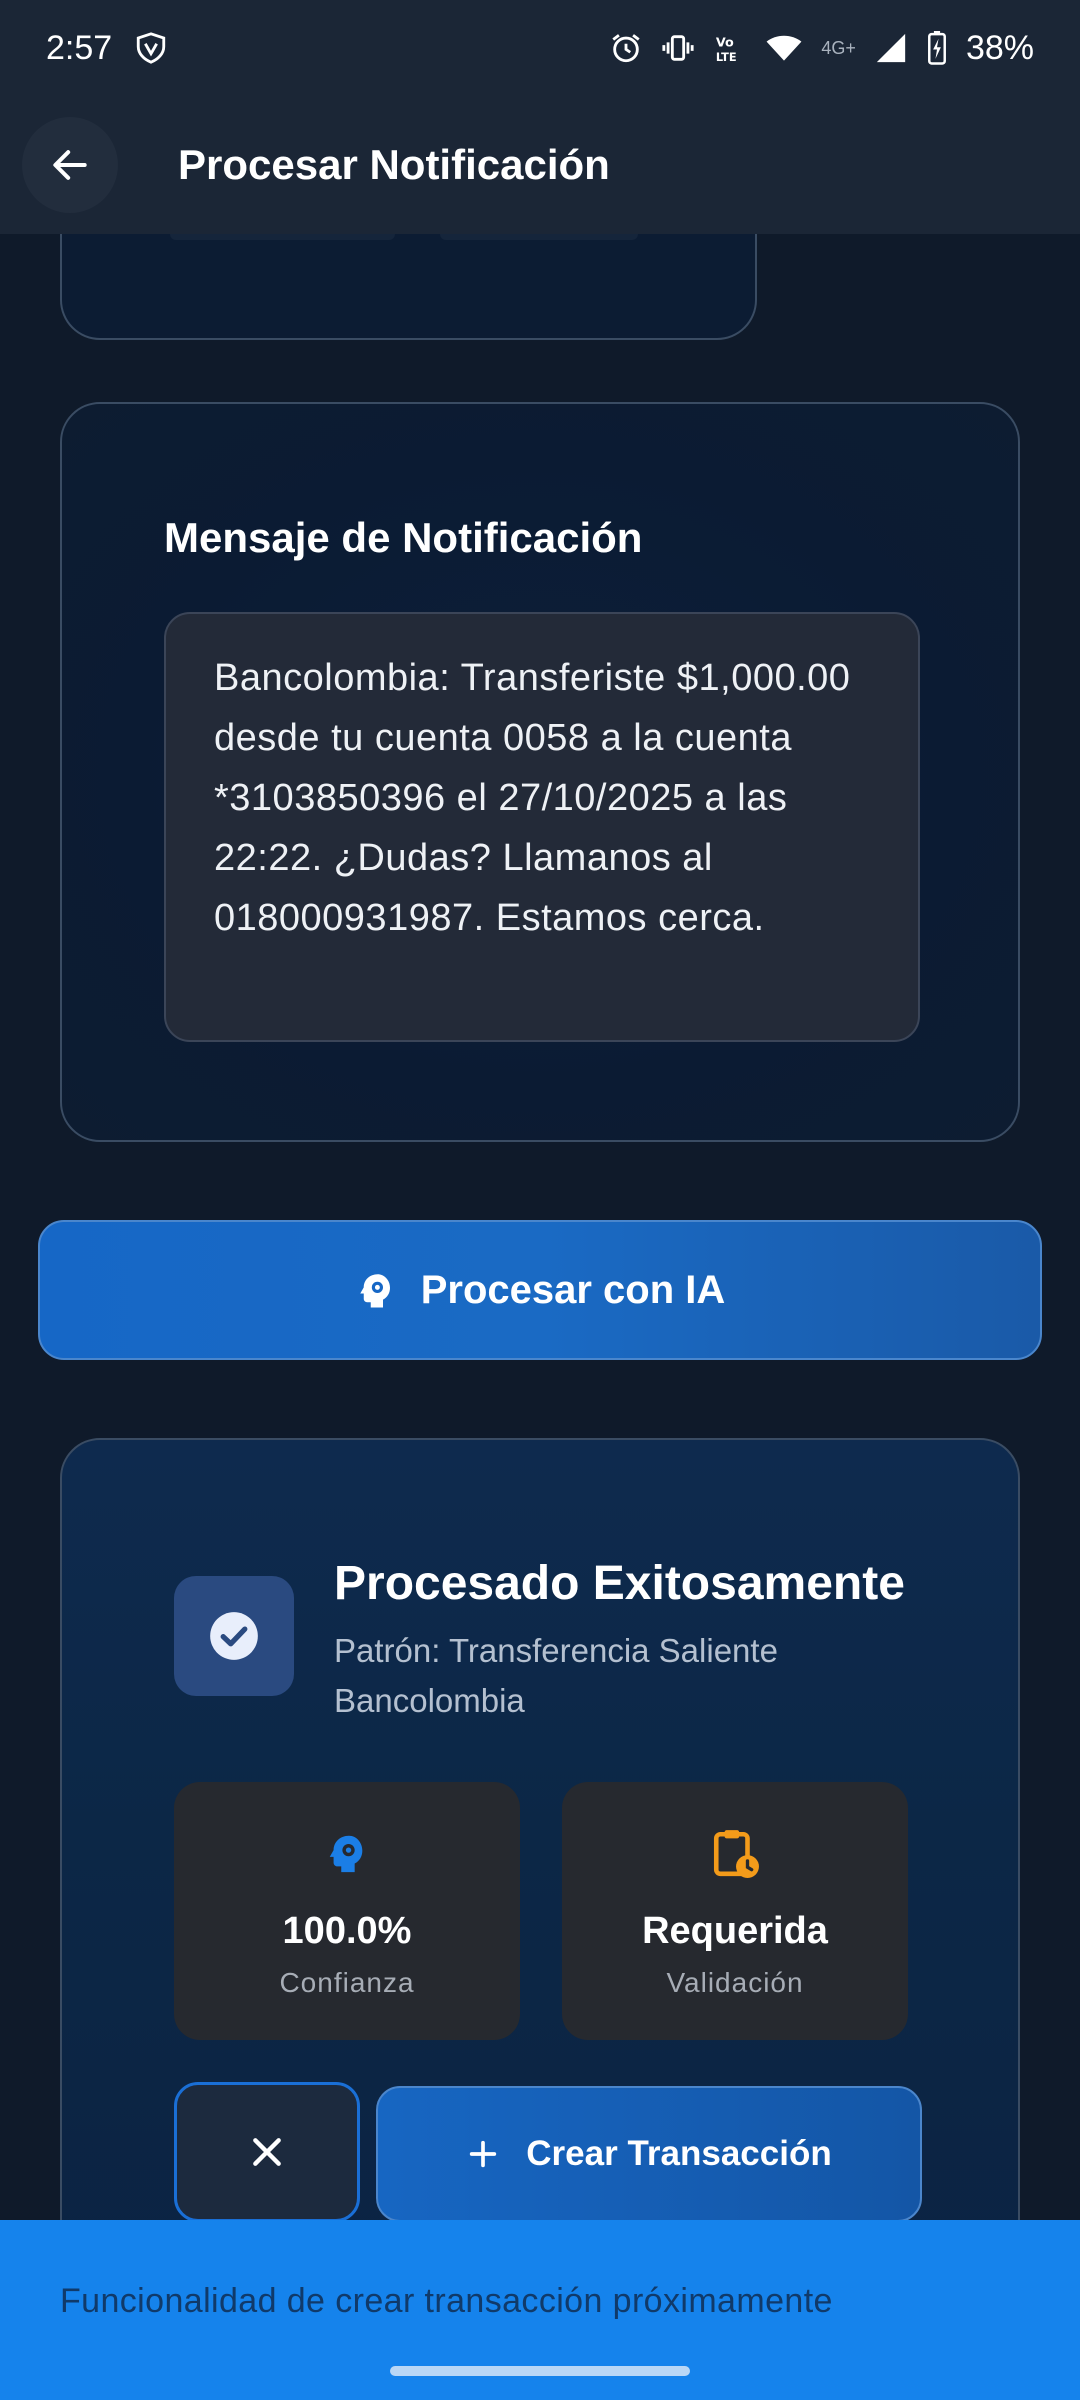 The height and width of the screenshot is (2400, 1080). I want to click on process-with-ai-label: Procesar con IA, so click(573, 1289).